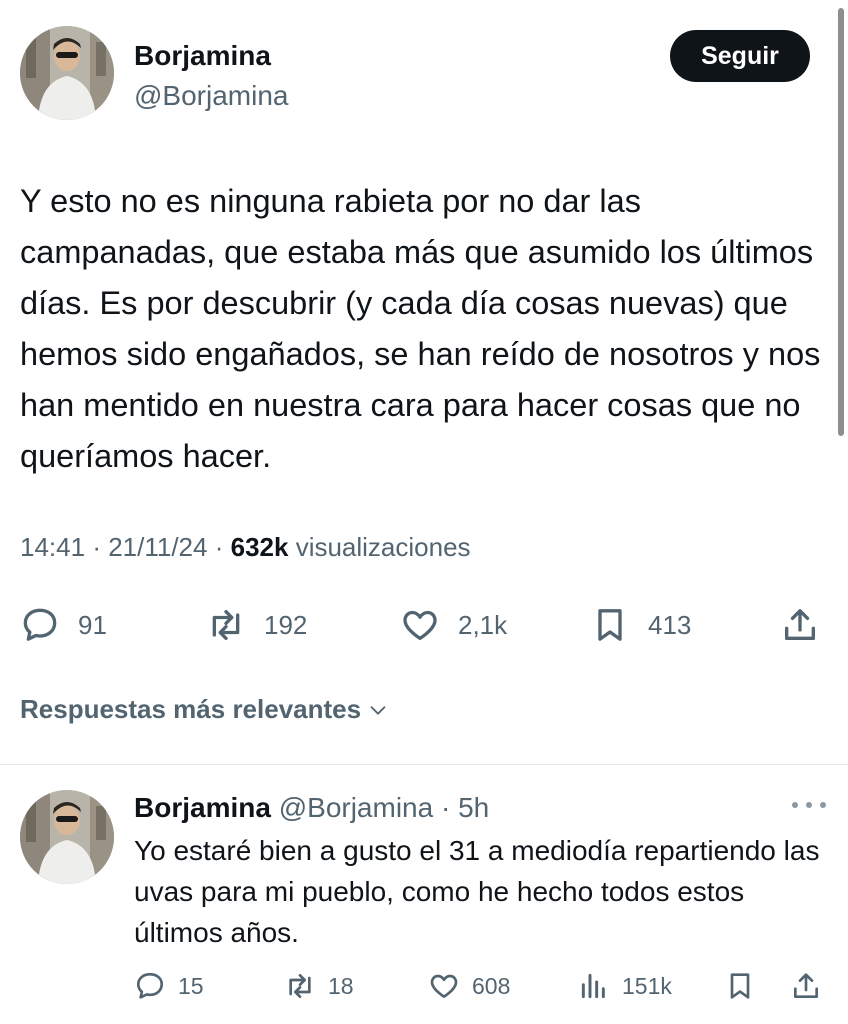 The height and width of the screenshot is (1024, 848). I want to click on reply-reply-button: 15, so click(169, 986).